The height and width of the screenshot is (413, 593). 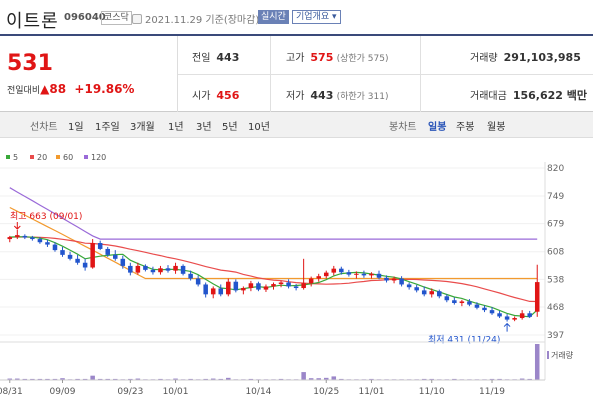 What do you see at coordinates (555, 225) in the screenshot?
I see `y-tick-label: 679` at bounding box center [555, 225].